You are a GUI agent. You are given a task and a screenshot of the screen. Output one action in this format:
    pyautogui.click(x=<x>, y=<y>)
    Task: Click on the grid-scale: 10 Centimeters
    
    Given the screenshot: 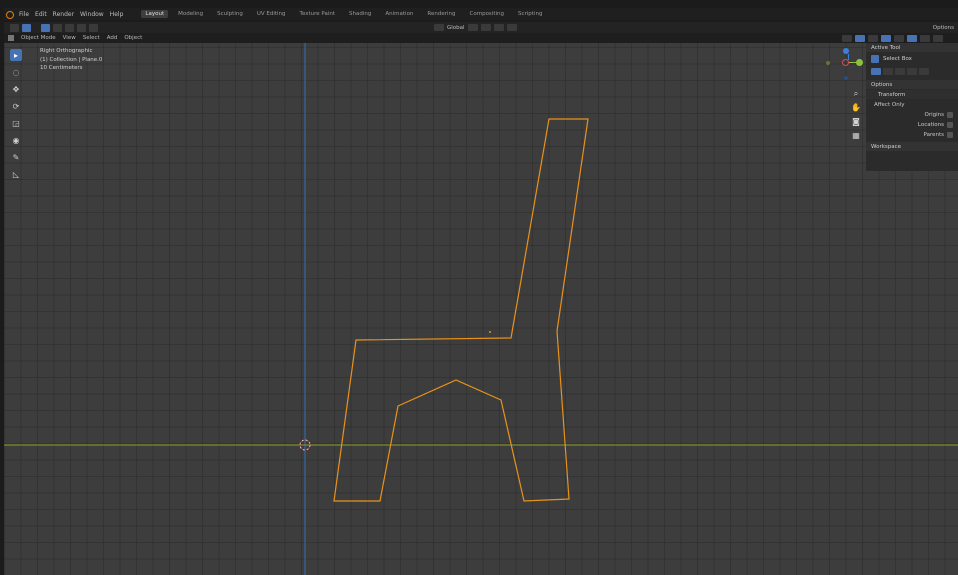 What is the action you would take?
    pyautogui.click(x=61, y=68)
    